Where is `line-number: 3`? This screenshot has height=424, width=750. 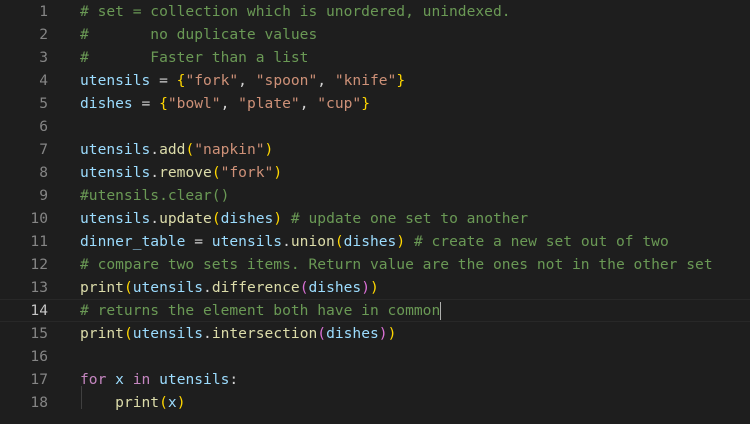 line-number: 3 is located at coordinates (43, 57).